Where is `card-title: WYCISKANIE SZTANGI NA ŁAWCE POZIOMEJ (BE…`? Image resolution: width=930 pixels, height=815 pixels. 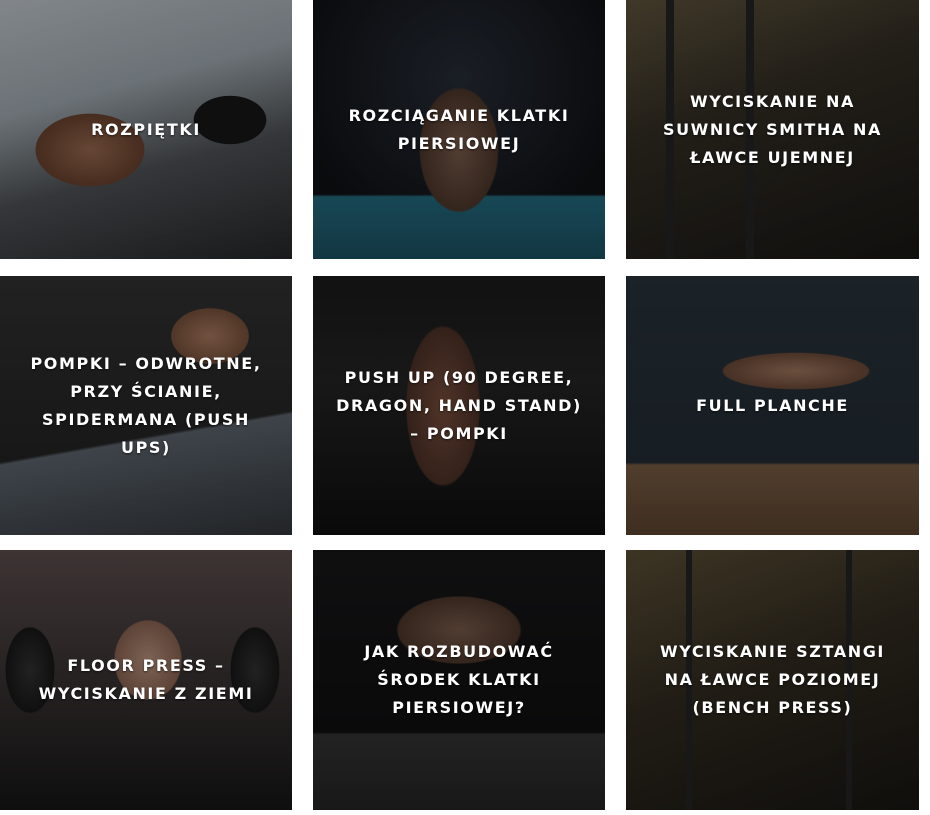 card-title: WYCISKANIE SZTANGI NA ŁAWCE POZIOMEJ (BE… is located at coordinates (772, 679).